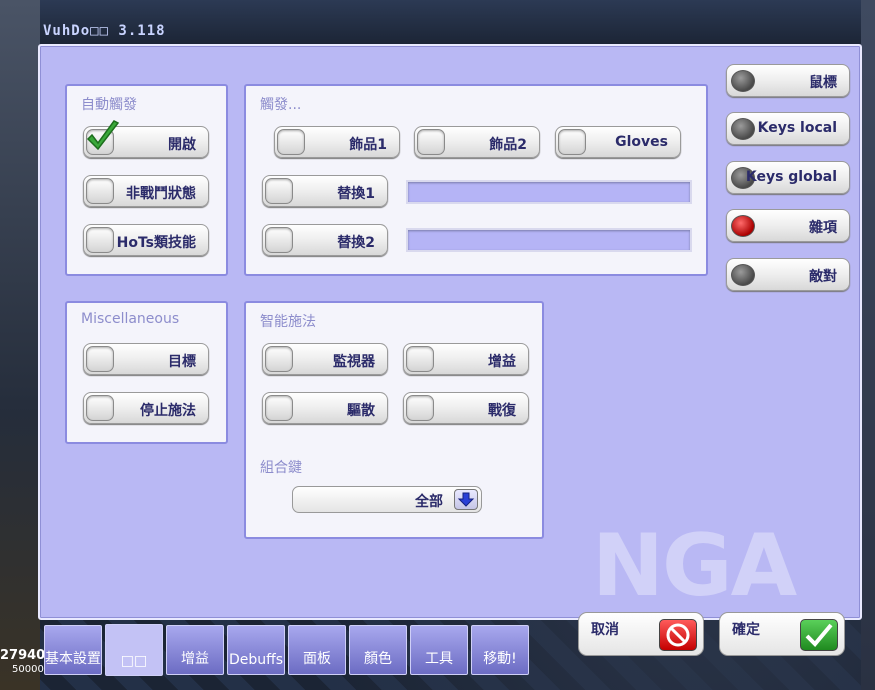 This screenshot has height=690, width=875. I want to click on tab-label: 基本設置, so click(73, 659).